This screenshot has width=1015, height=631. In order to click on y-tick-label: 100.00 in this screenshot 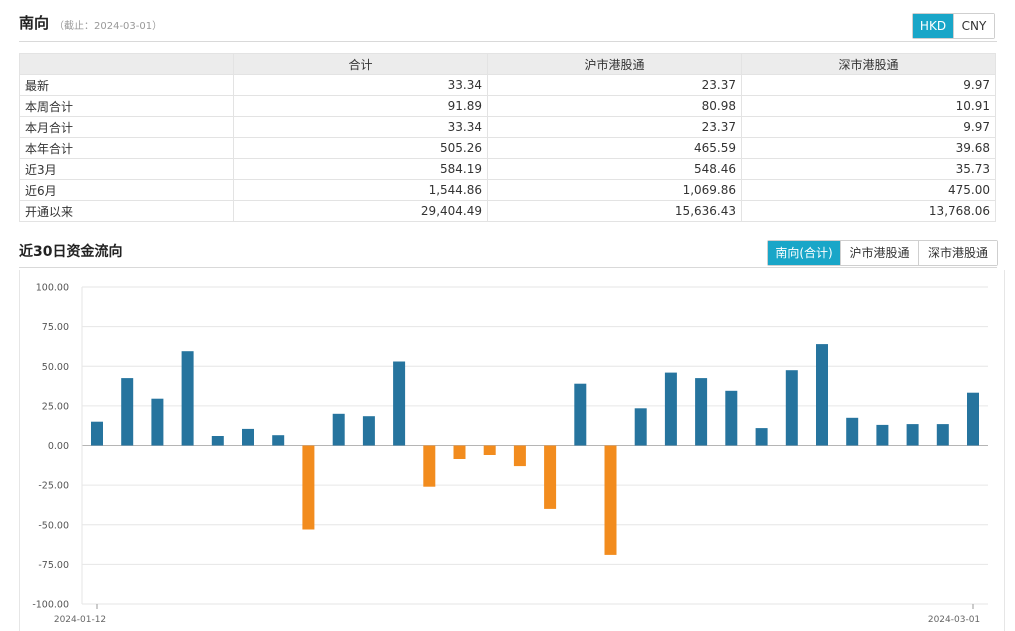, I will do `click(52, 288)`.